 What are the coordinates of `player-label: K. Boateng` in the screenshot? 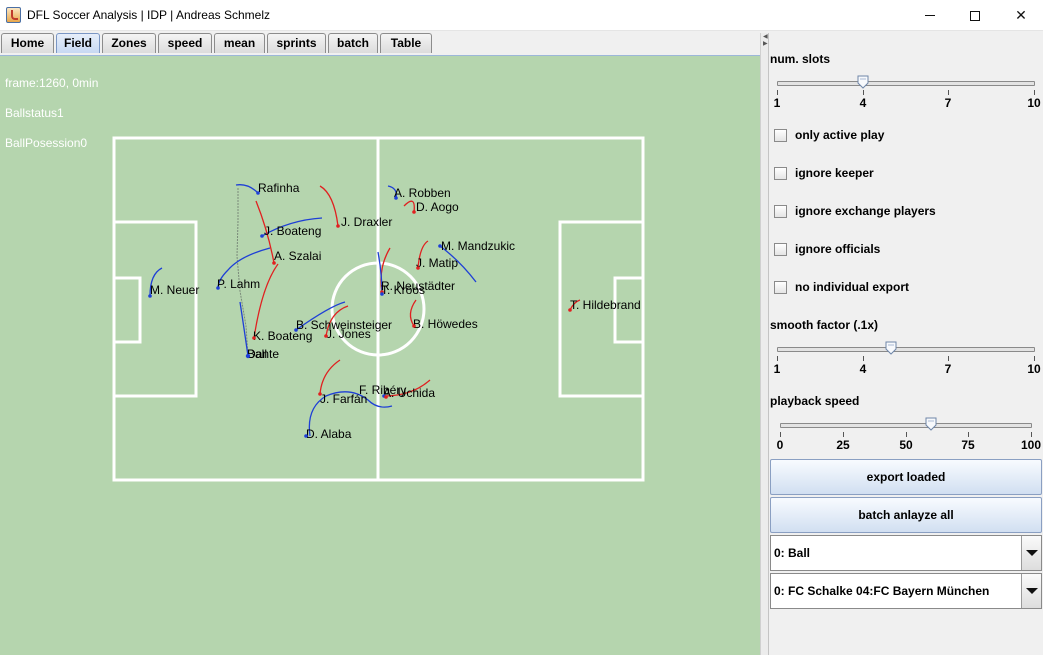 It's located at (282, 336).